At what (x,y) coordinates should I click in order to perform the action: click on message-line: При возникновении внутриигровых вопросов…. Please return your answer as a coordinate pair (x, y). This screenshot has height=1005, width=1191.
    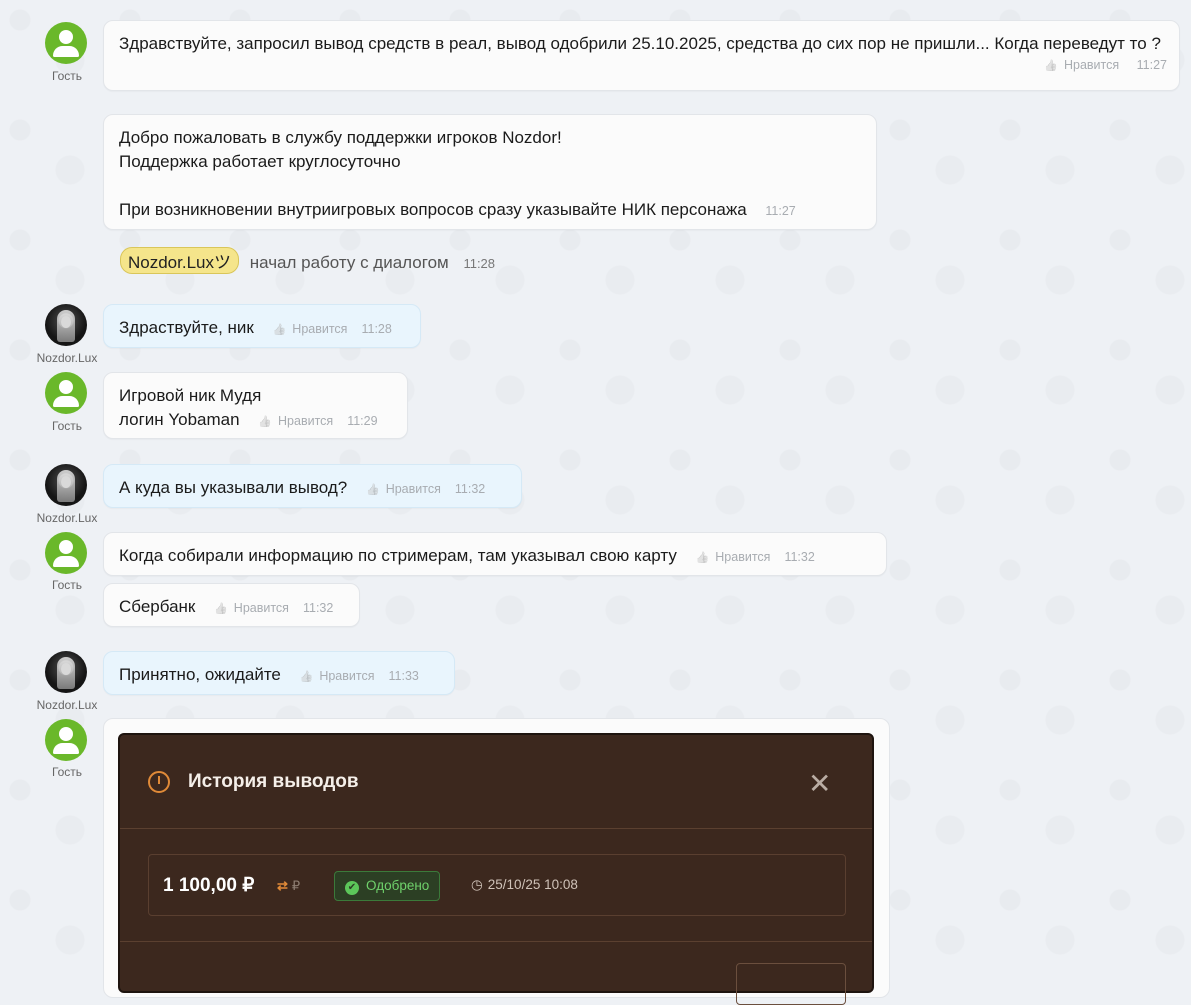
    Looking at the image, I should click on (433, 209).